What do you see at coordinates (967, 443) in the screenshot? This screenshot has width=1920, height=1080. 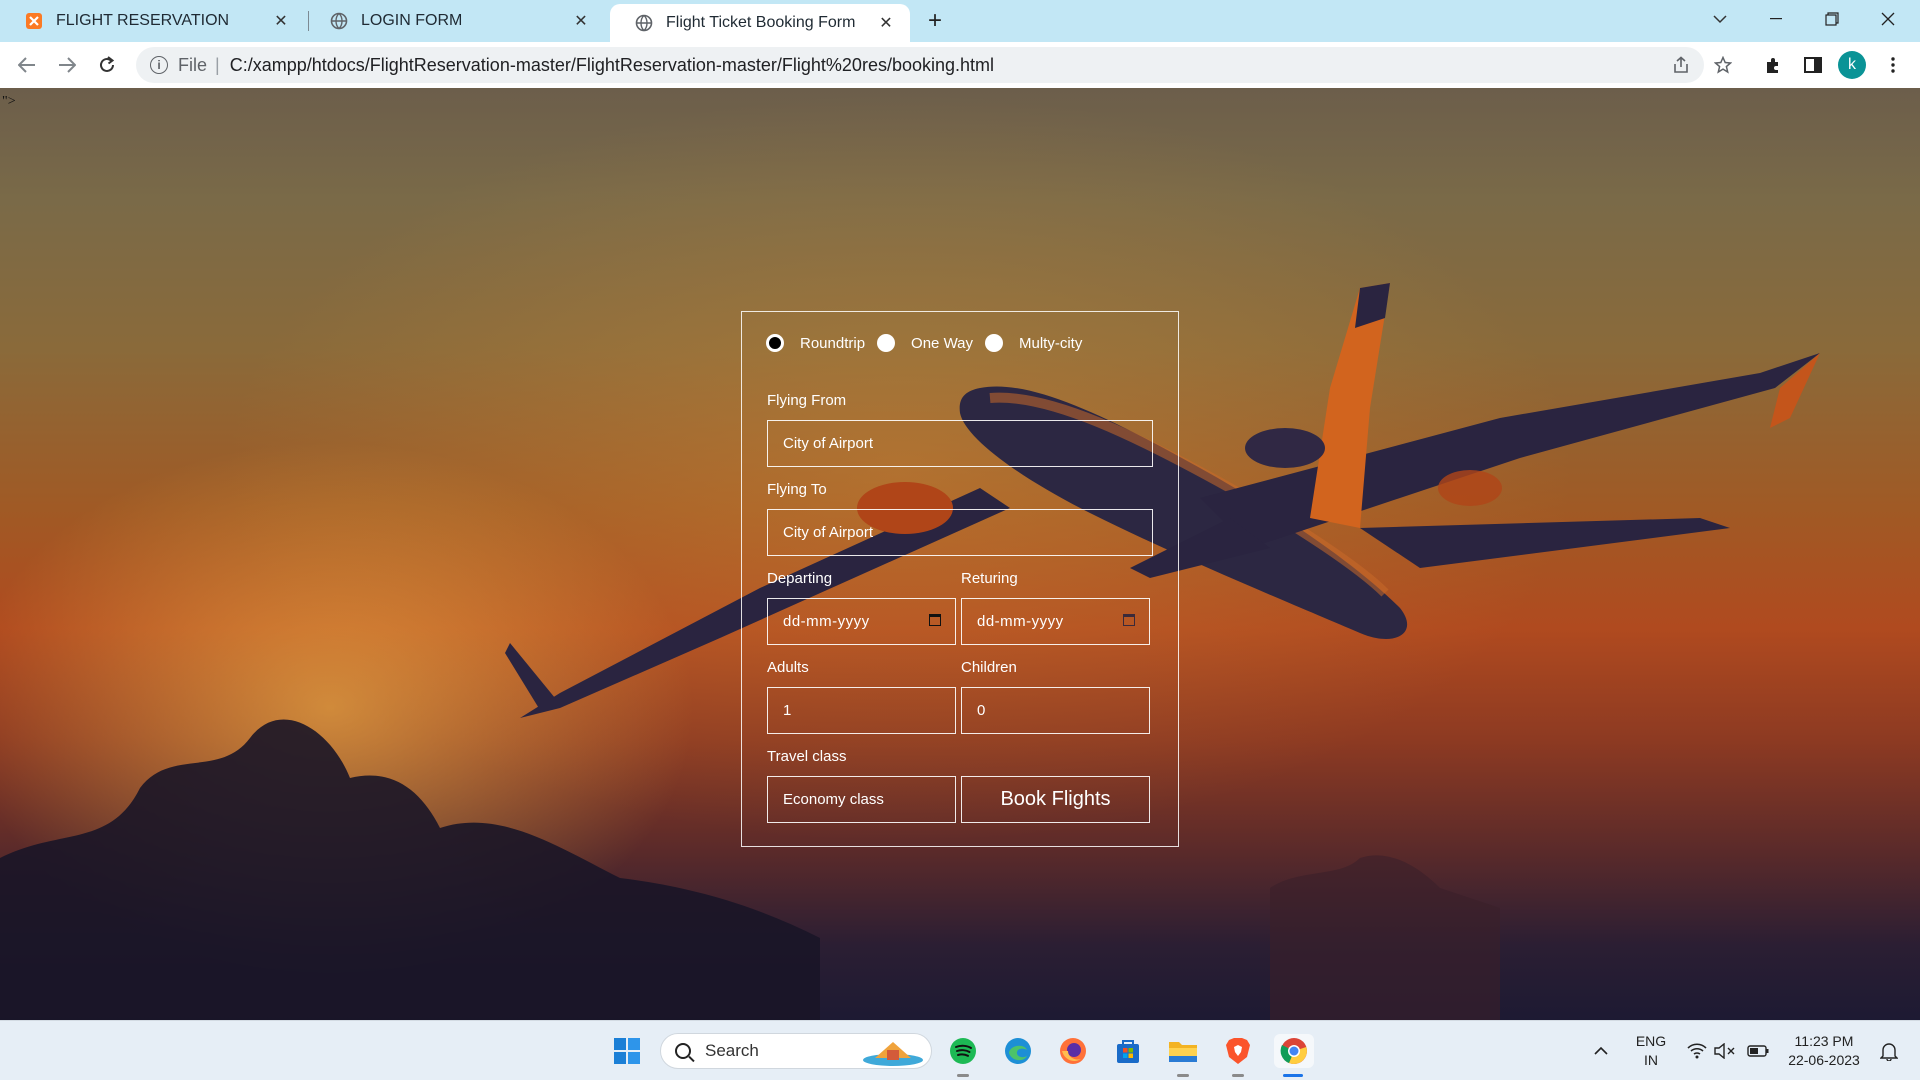 I see `flying-from-input` at bounding box center [967, 443].